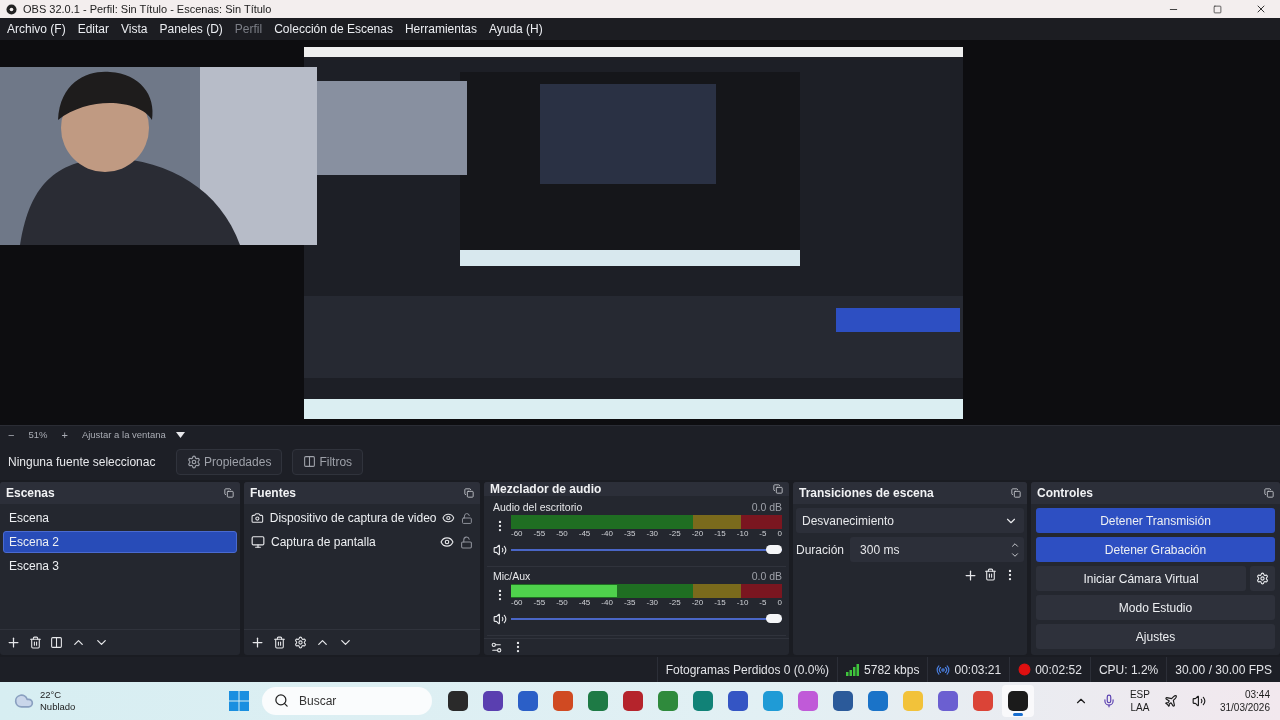  I want to click on zoom-in-button: +, so click(64, 434).